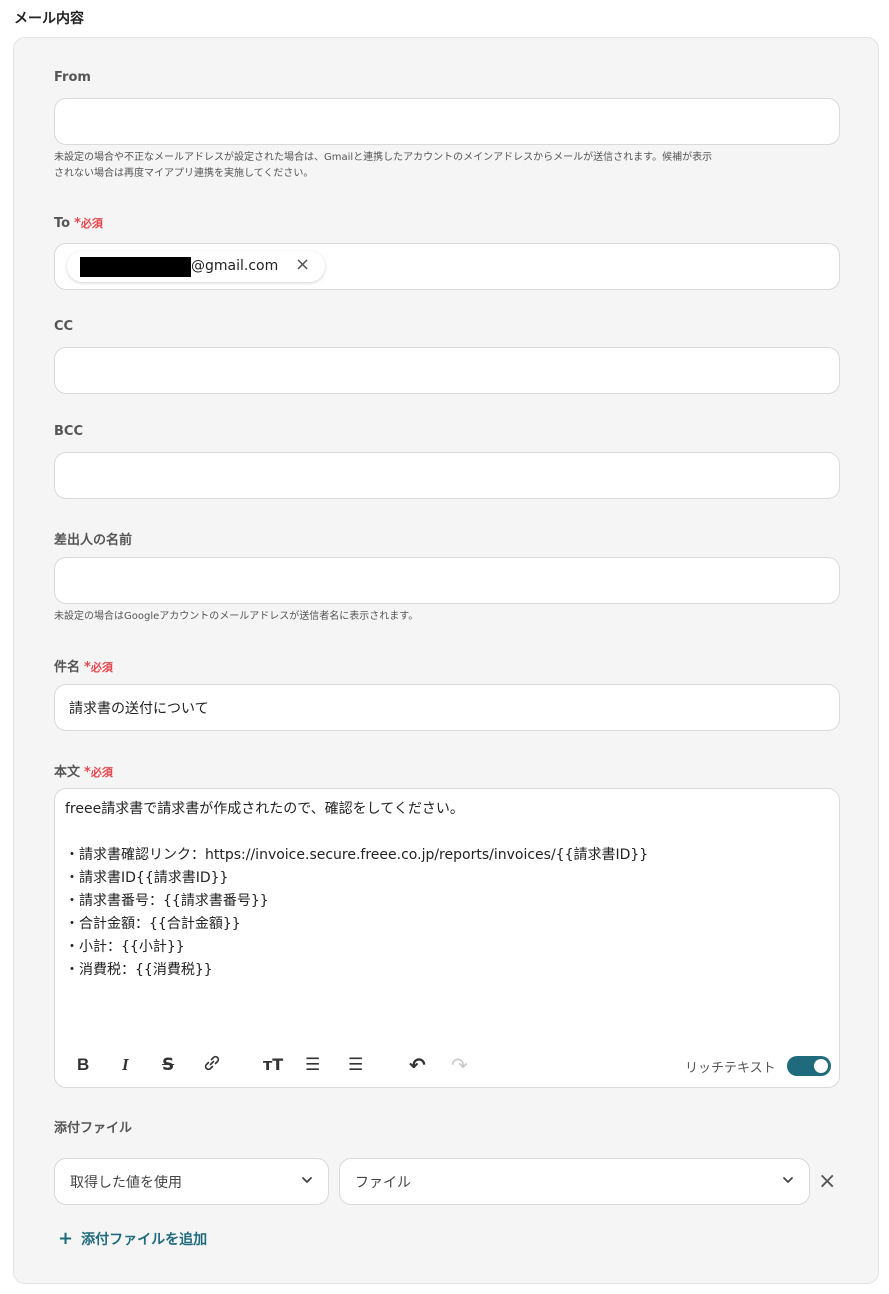 This screenshot has height=1294, width=889. What do you see at coordinates (273, 1065) in the screenshot?
I see `text-size-icon: тT` at bounding box center [273, 1065].